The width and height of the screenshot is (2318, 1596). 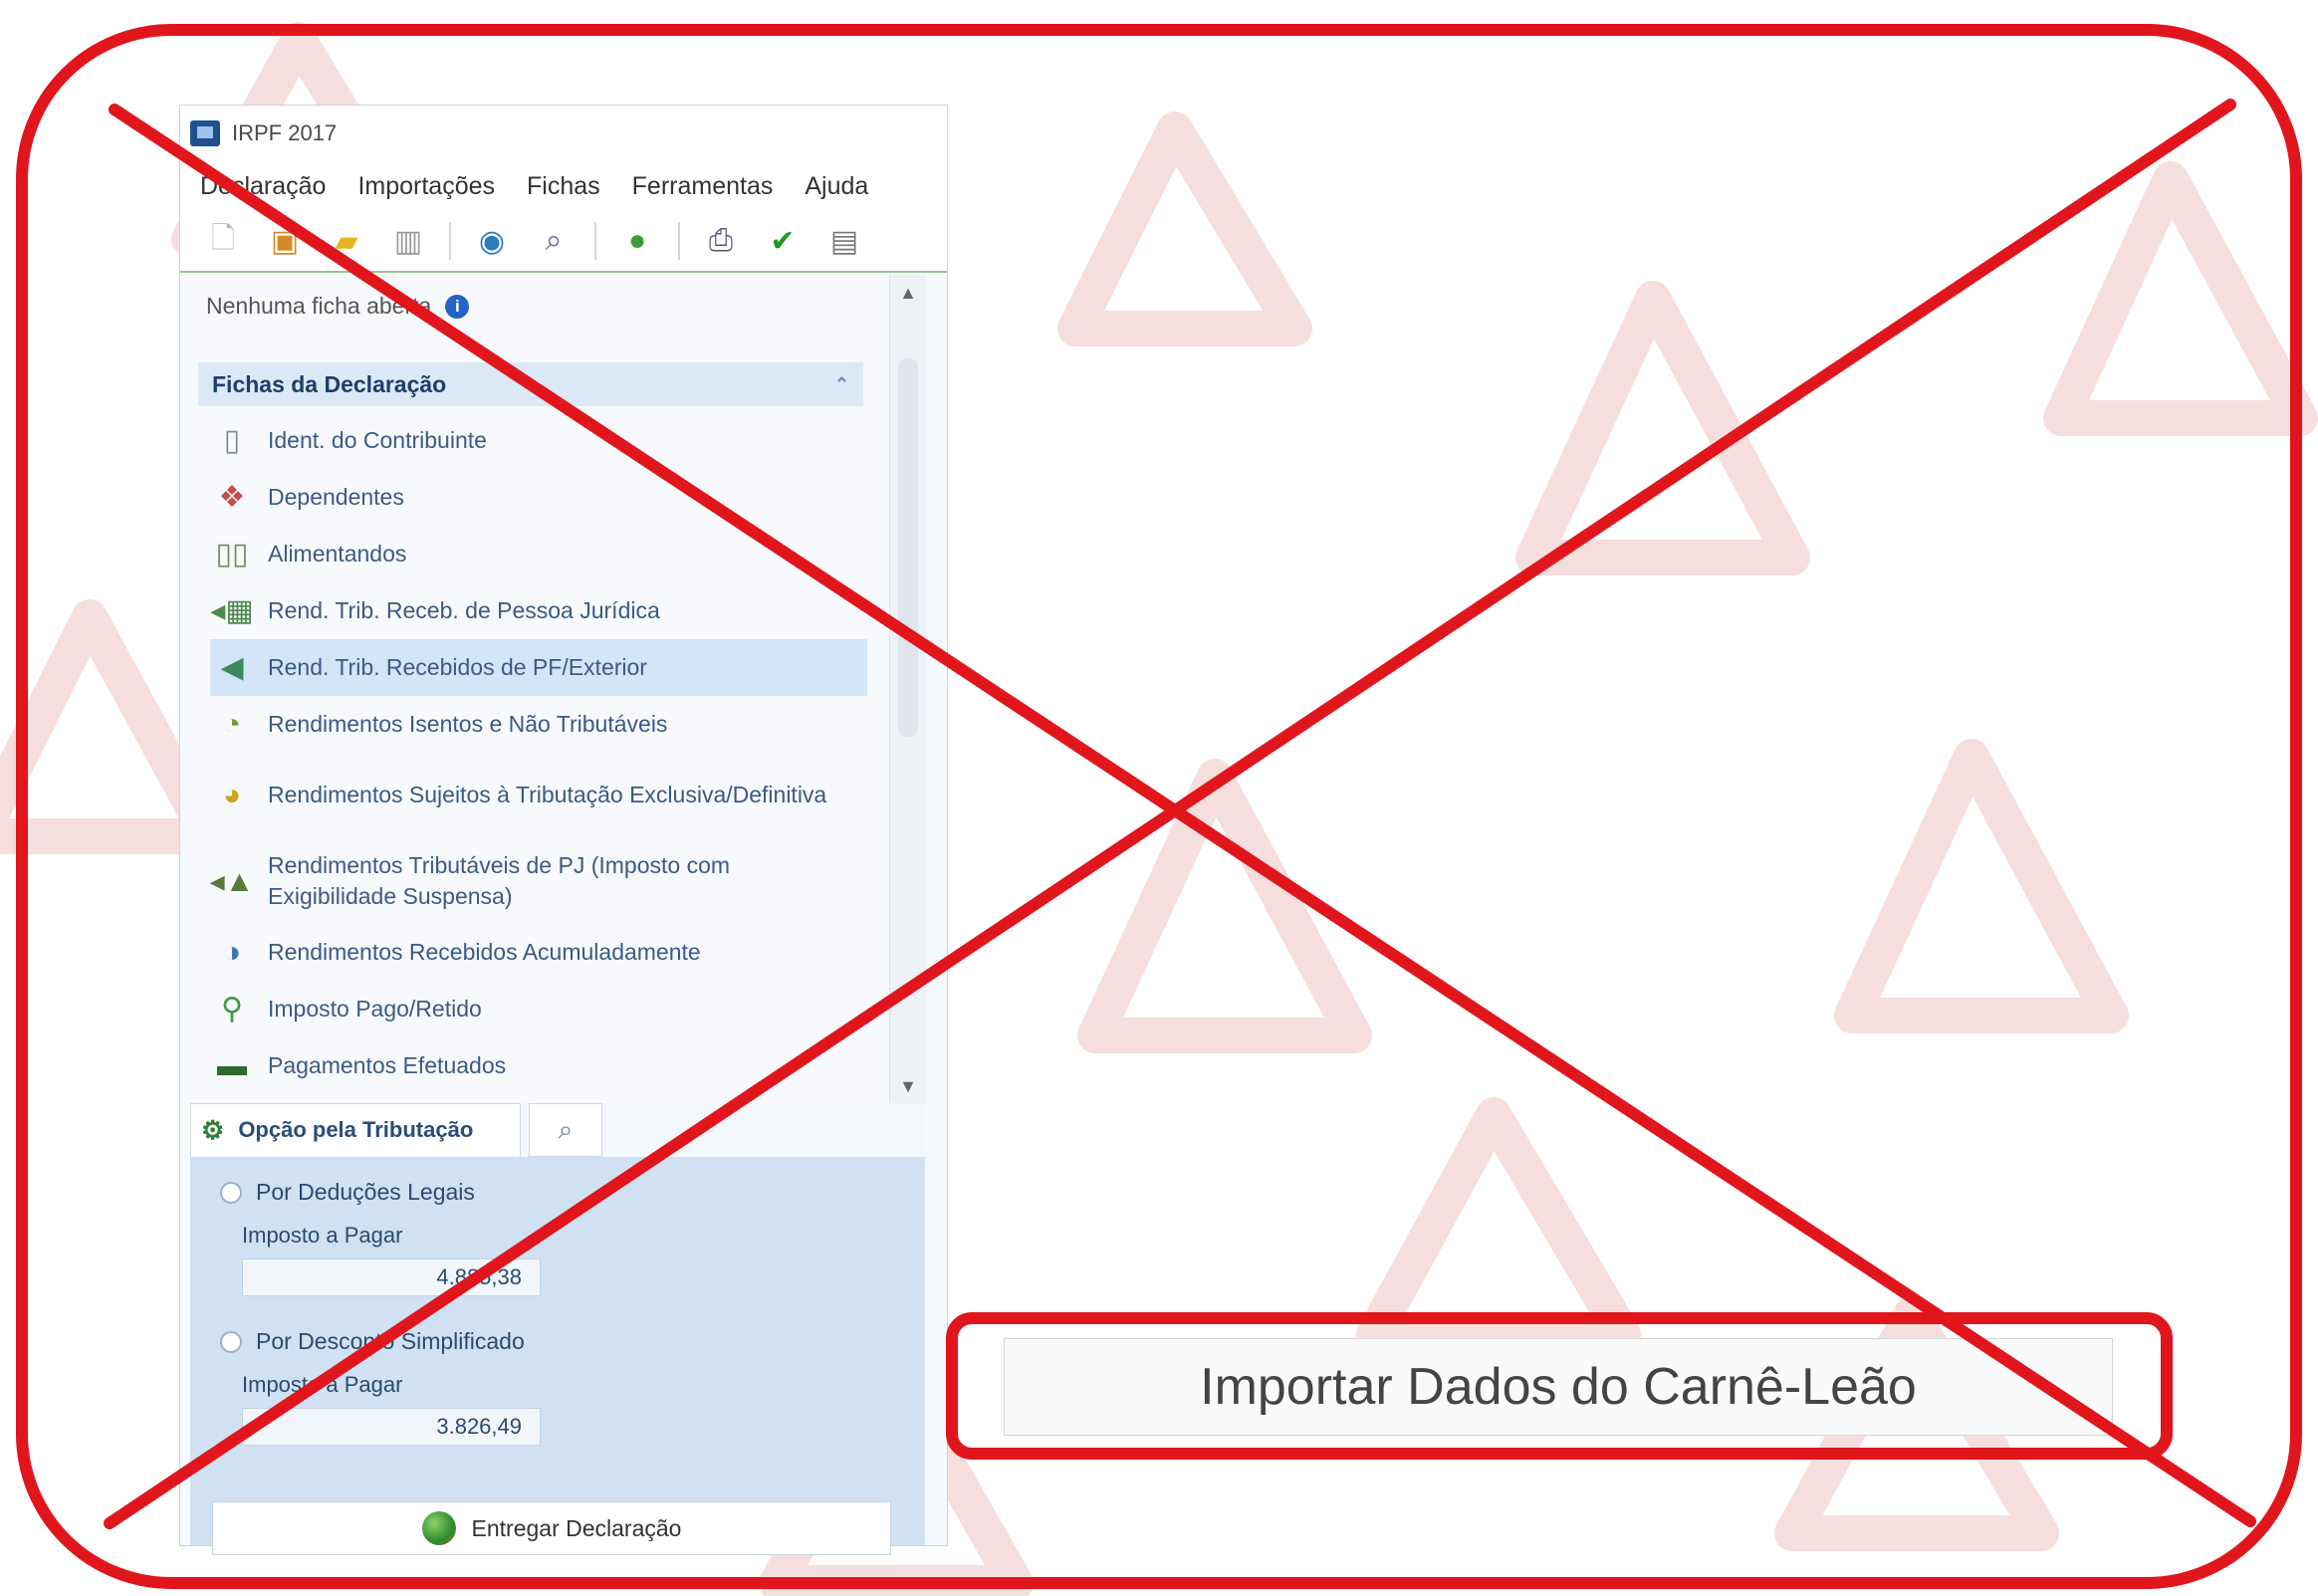 What do you see at coordinates (391, 1427) in the screenshot?
I see `tax-due-value-2: 3.826,49` at bounding box center [391, 1427].